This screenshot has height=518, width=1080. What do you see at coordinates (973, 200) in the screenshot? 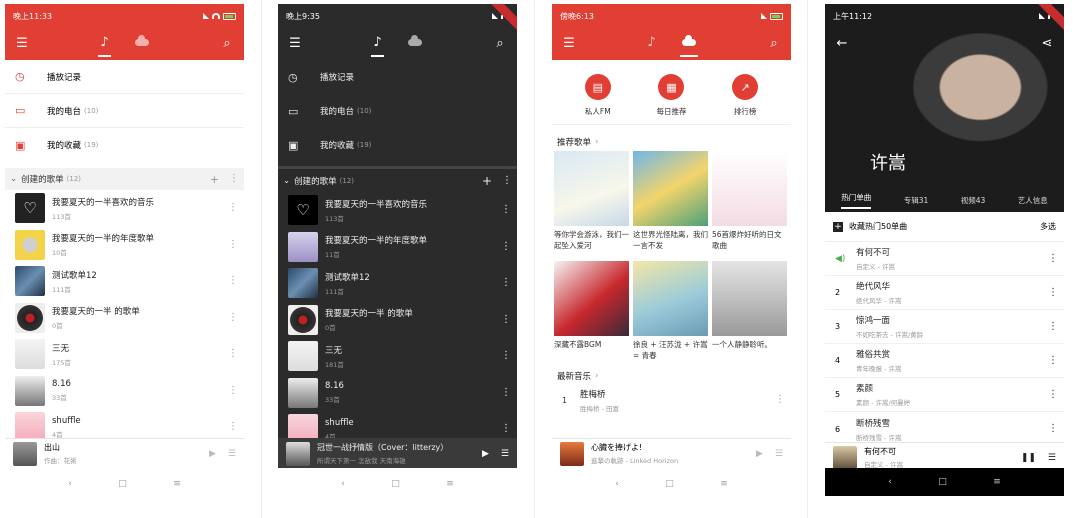
I see `tab-videos: 视频43` at bounding box center [973, 200].